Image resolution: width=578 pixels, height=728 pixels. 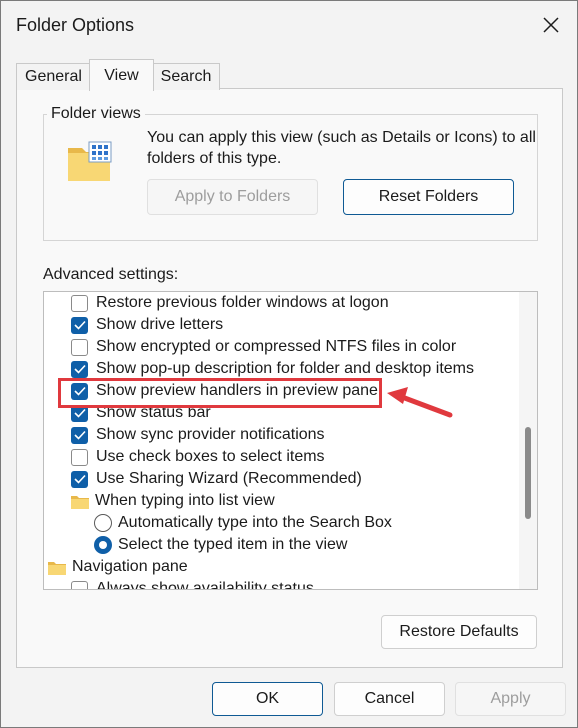 I want to click on ok-button: OK, so click(x=267, y=699).